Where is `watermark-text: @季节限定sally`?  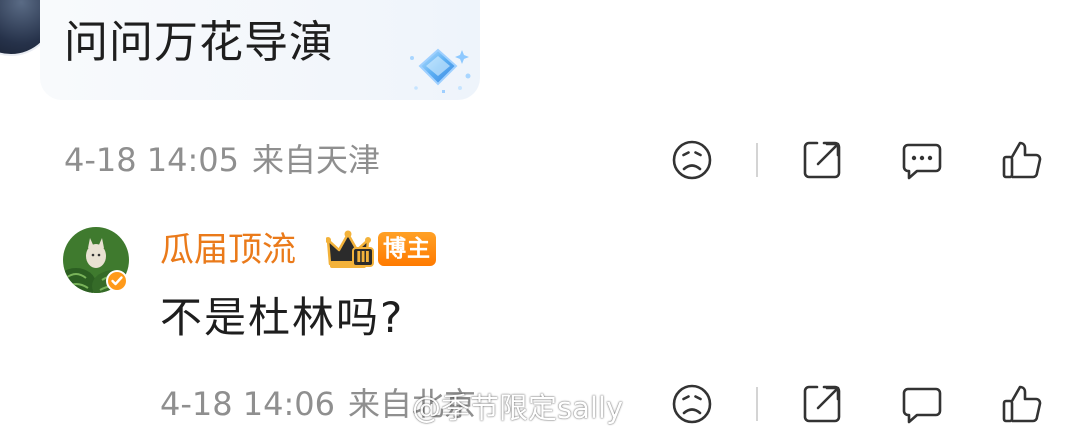
watermark-text: @季节限定sally is located at coordinates (518, 408).